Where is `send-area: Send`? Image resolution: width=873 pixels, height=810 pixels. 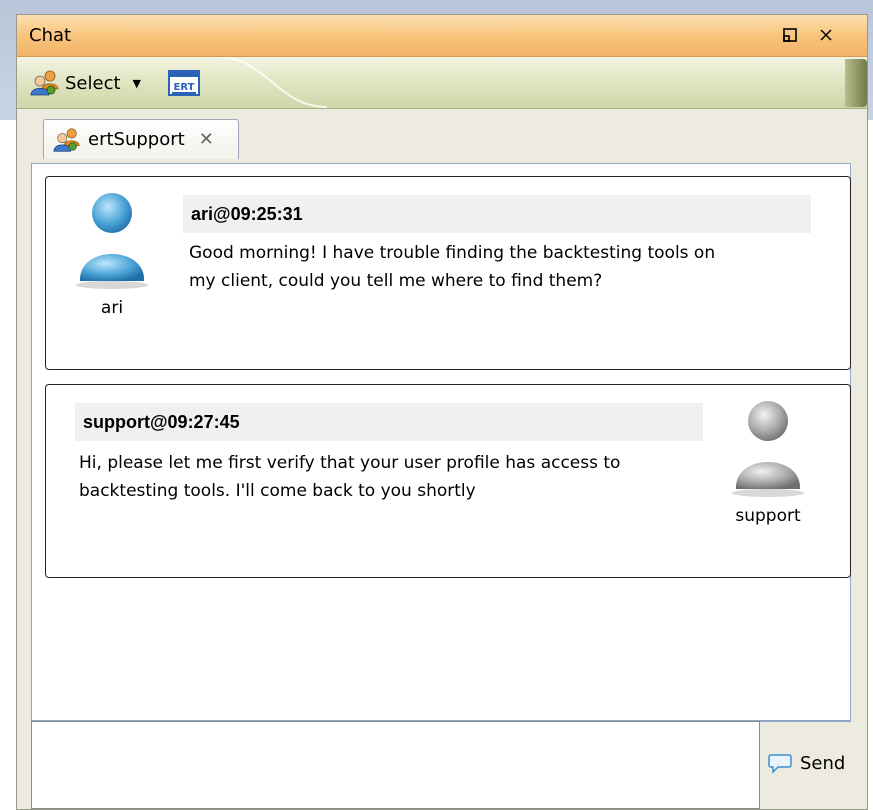 send-area: Send is located at coordinates (805, 765).